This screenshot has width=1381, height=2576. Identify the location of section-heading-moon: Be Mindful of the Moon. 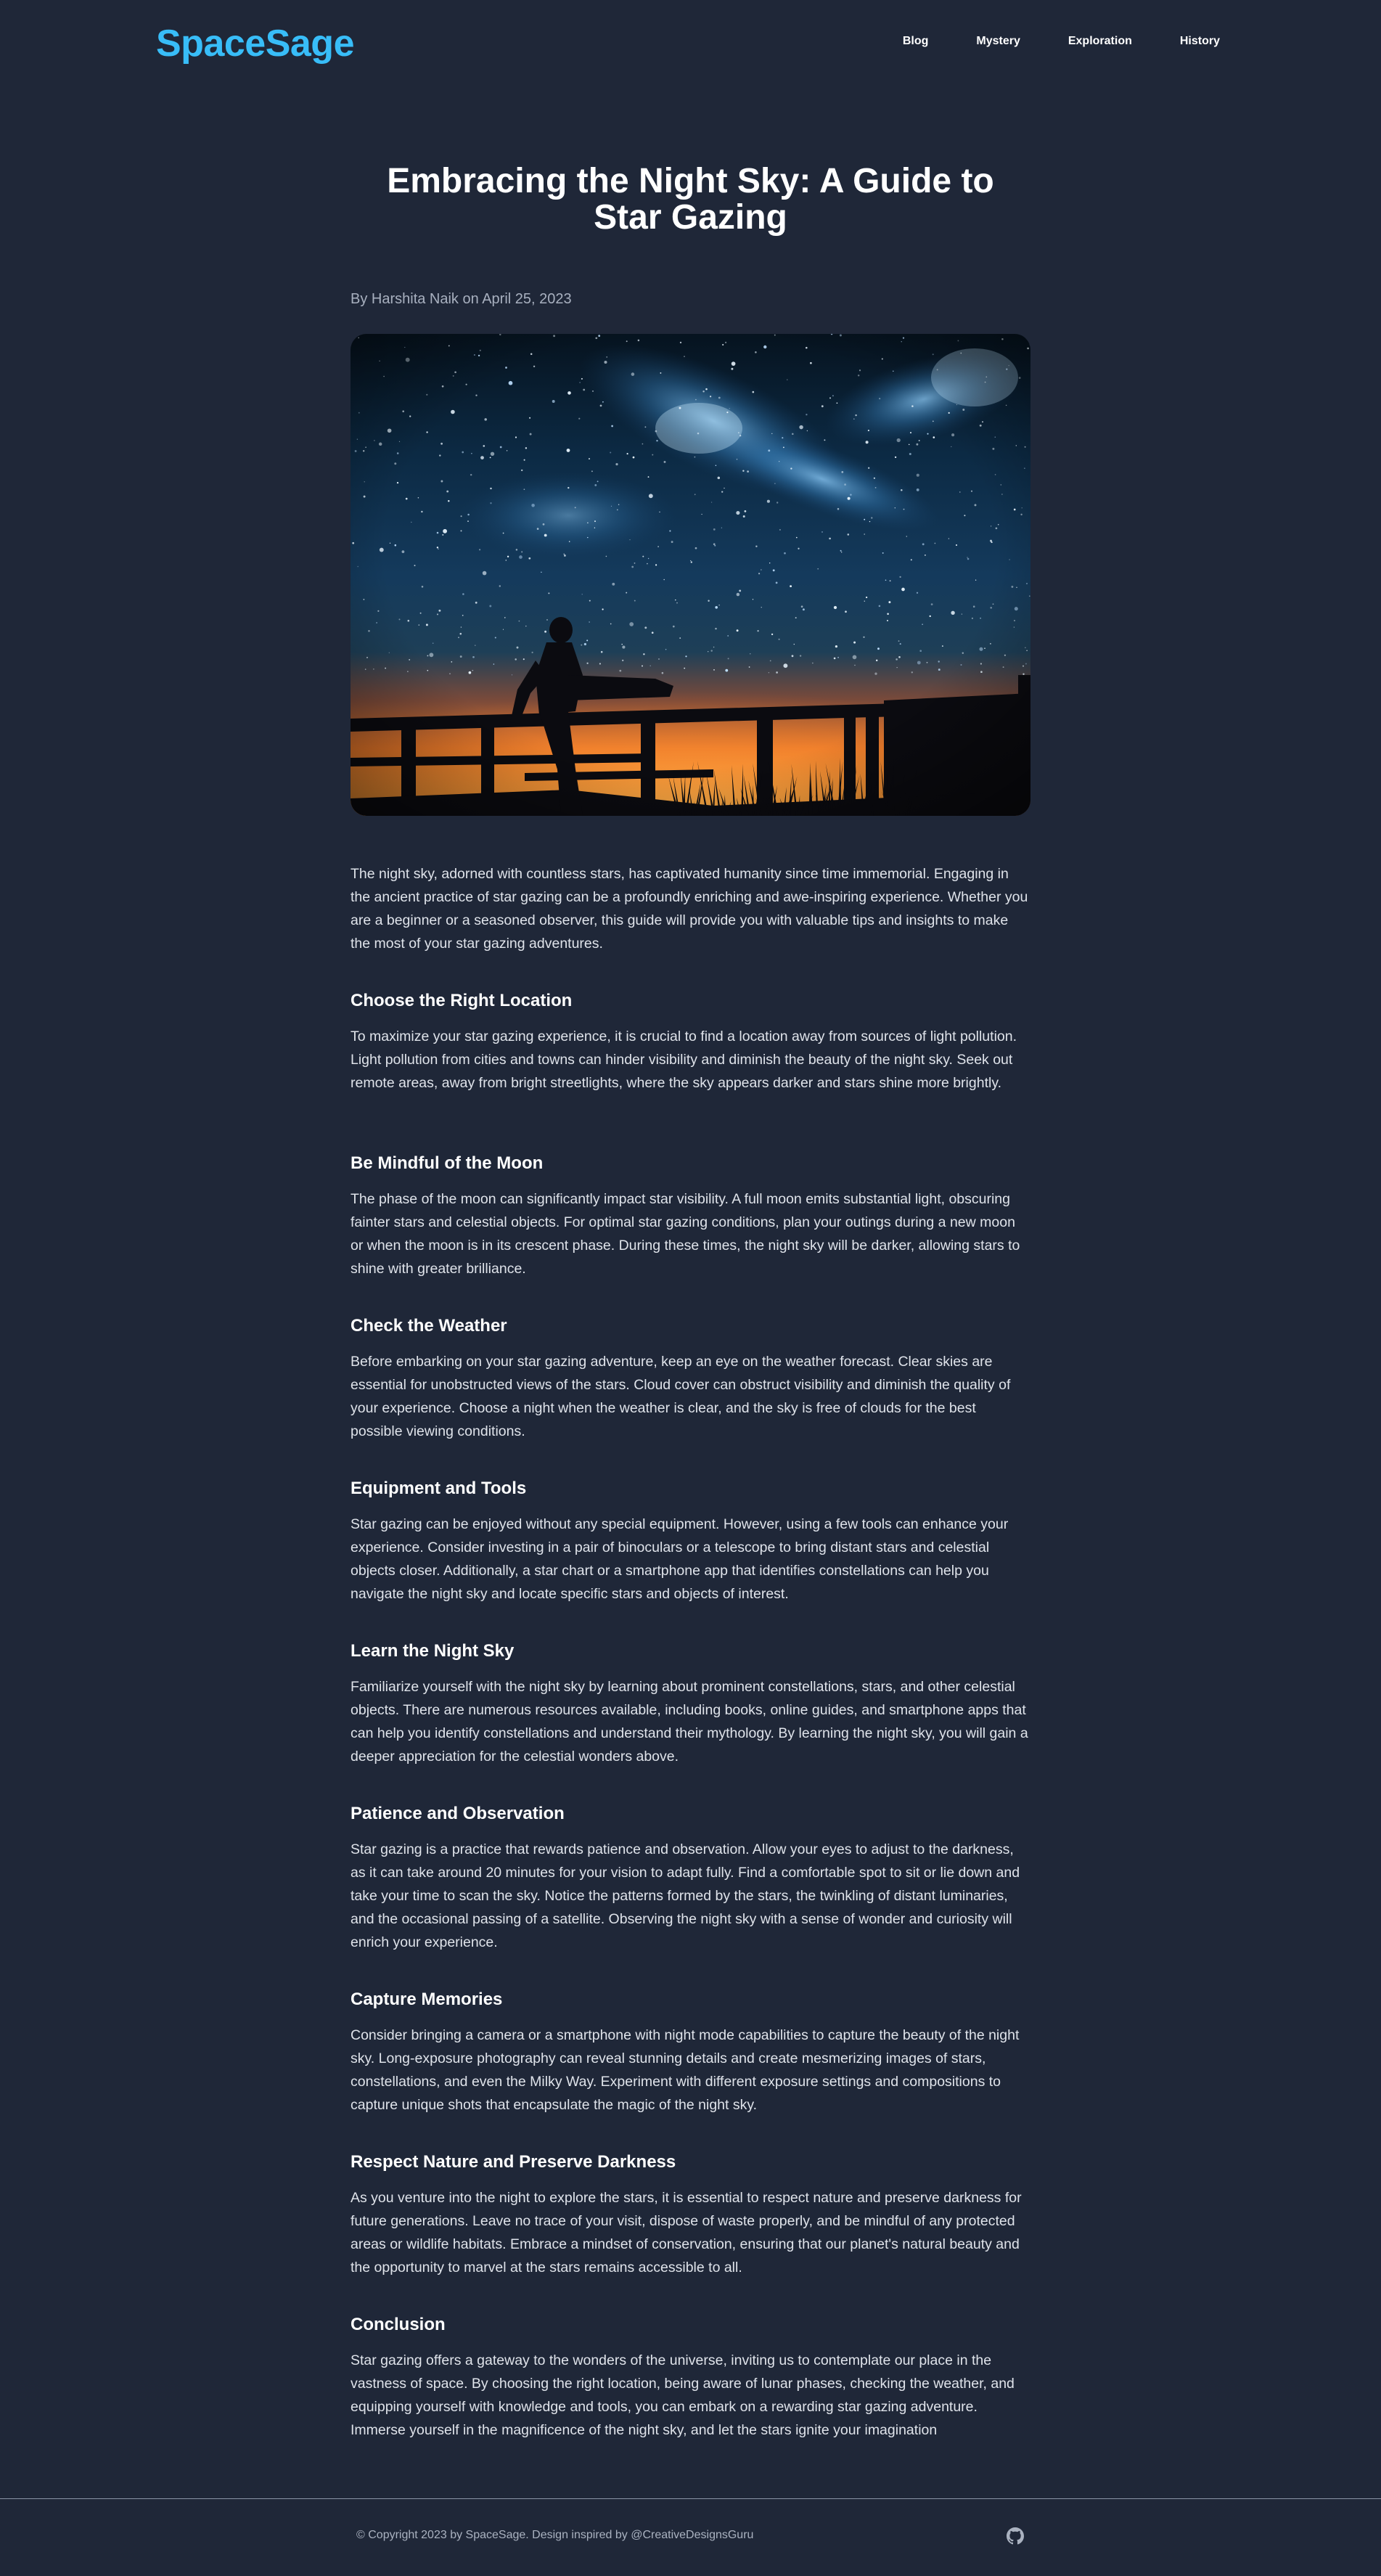
(447, 1163).